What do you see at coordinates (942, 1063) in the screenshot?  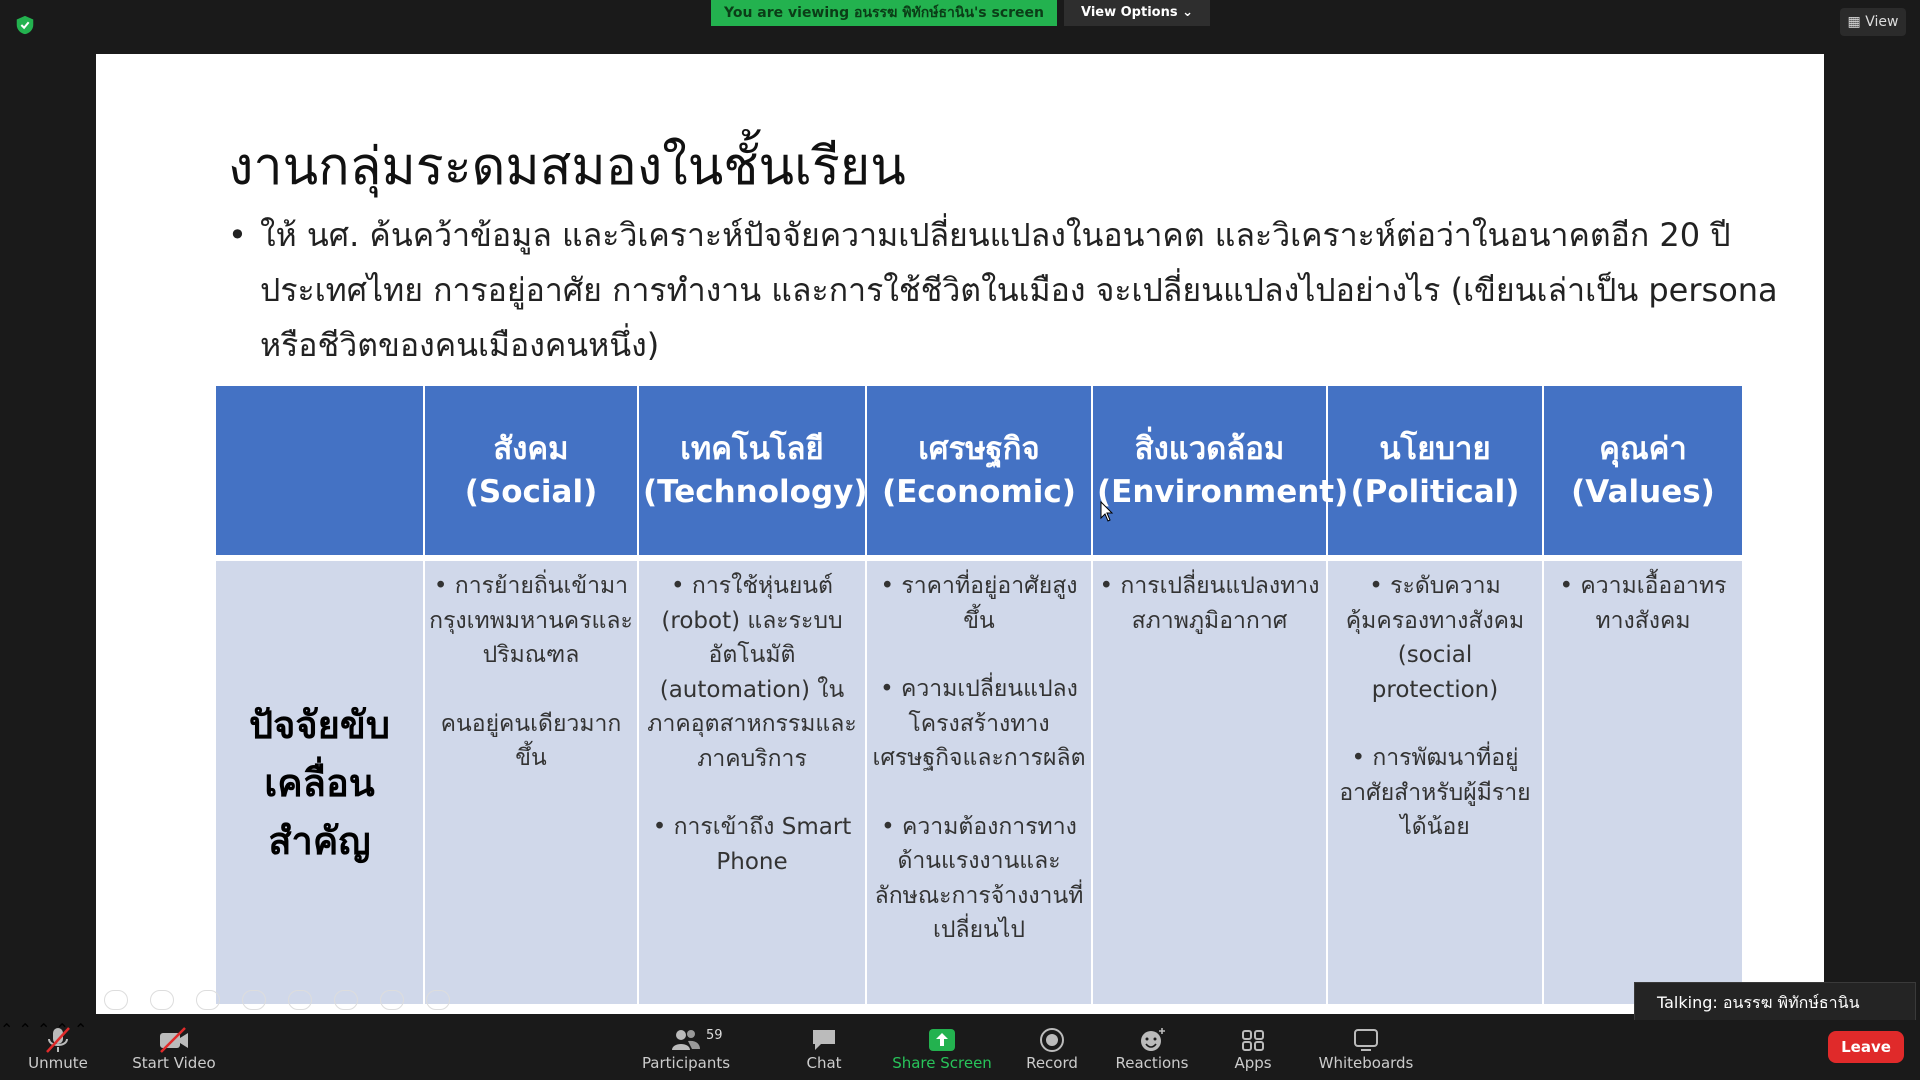 I see `share-screen-label: Share Screen` at bounding box center [942, 1063].